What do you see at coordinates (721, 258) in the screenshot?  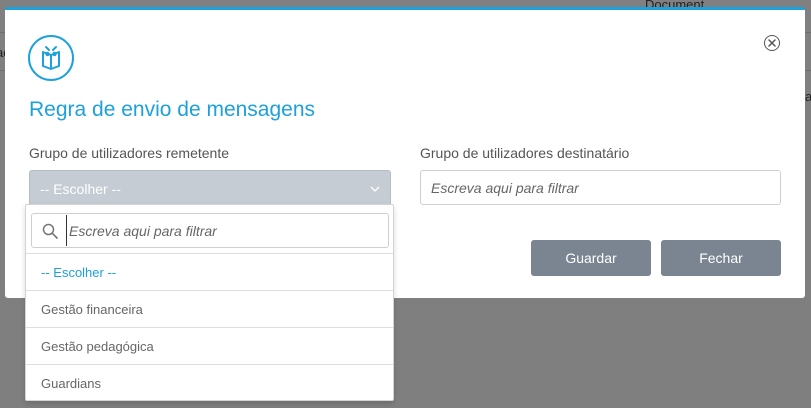 I see `close-button: Fechar` at bounding box center [721, 258].